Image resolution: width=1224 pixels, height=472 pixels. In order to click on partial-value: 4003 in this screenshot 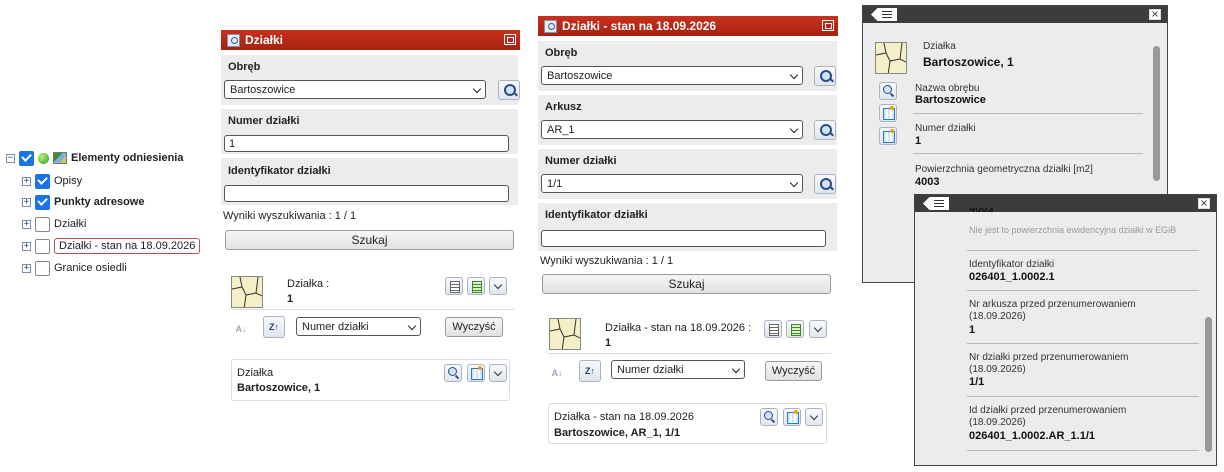, I will do `click(981, 211)`.